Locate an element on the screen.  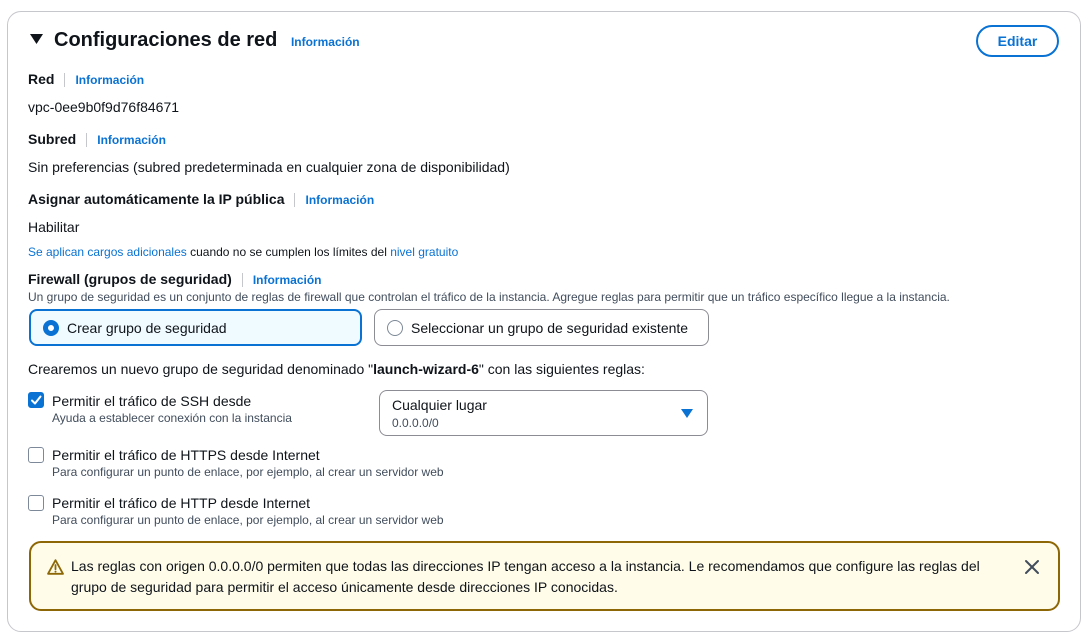
ssh-rule-checkbox is located at coordinates (36, 400).